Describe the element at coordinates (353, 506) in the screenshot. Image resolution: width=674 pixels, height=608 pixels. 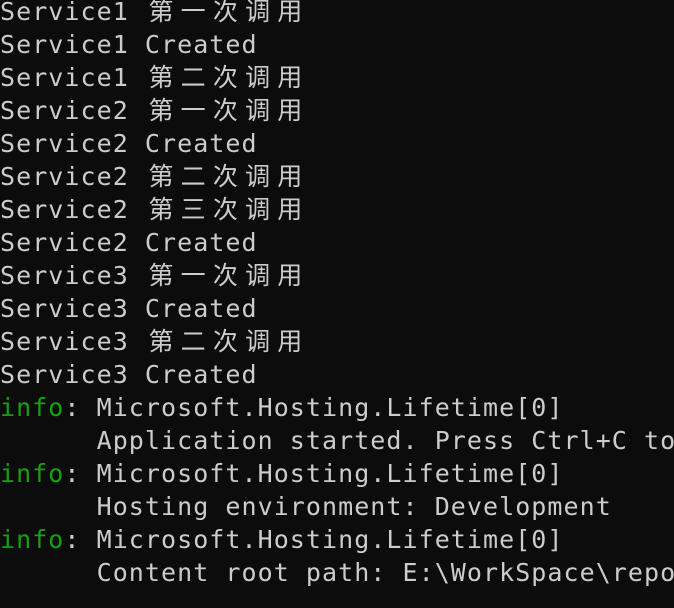
I see `console-line: Hostingenvironment:Development` at that location.